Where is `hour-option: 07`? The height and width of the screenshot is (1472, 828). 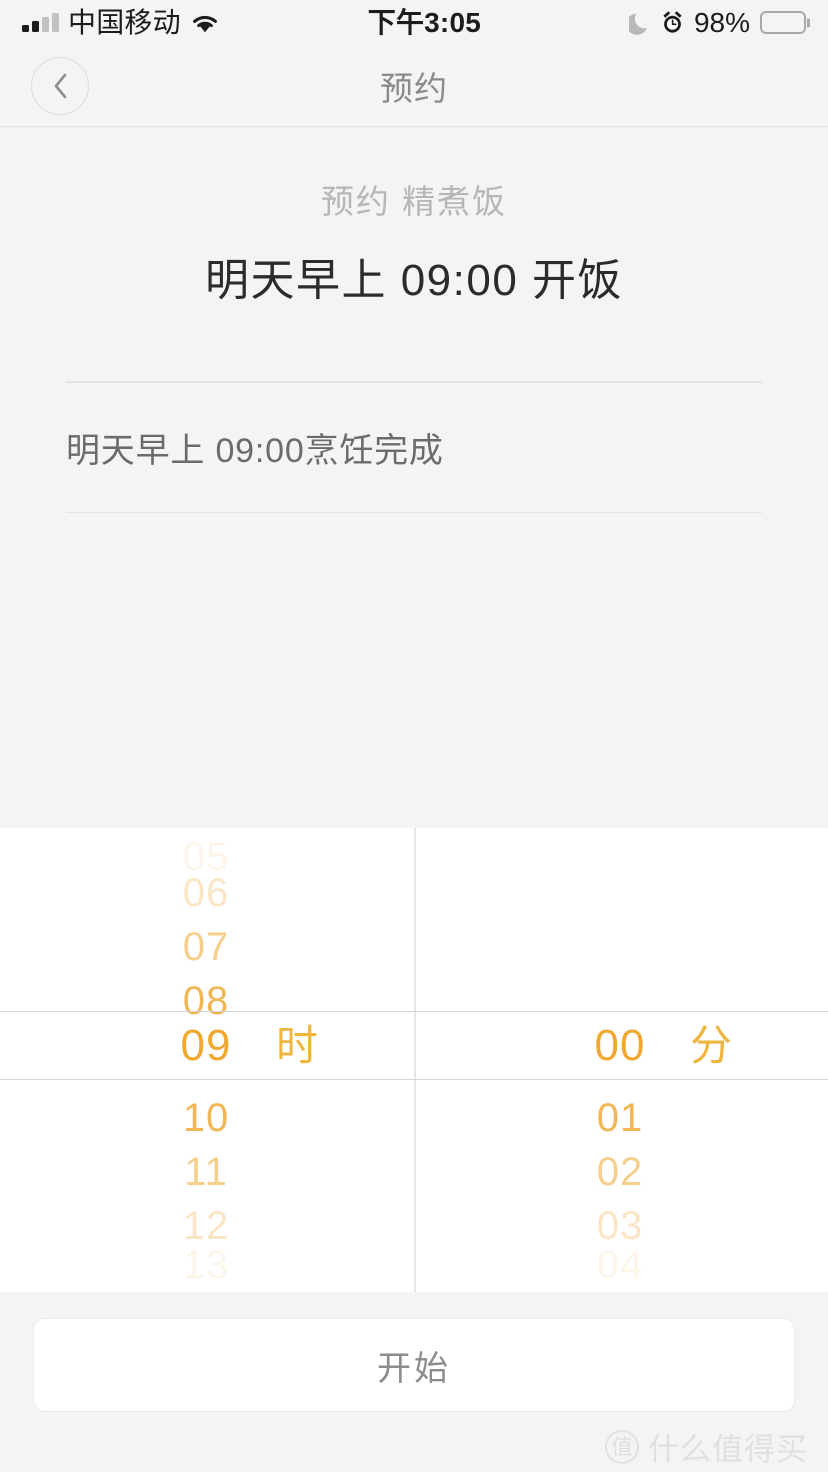
hour-option: 07 is located at coordinates (207, 947).